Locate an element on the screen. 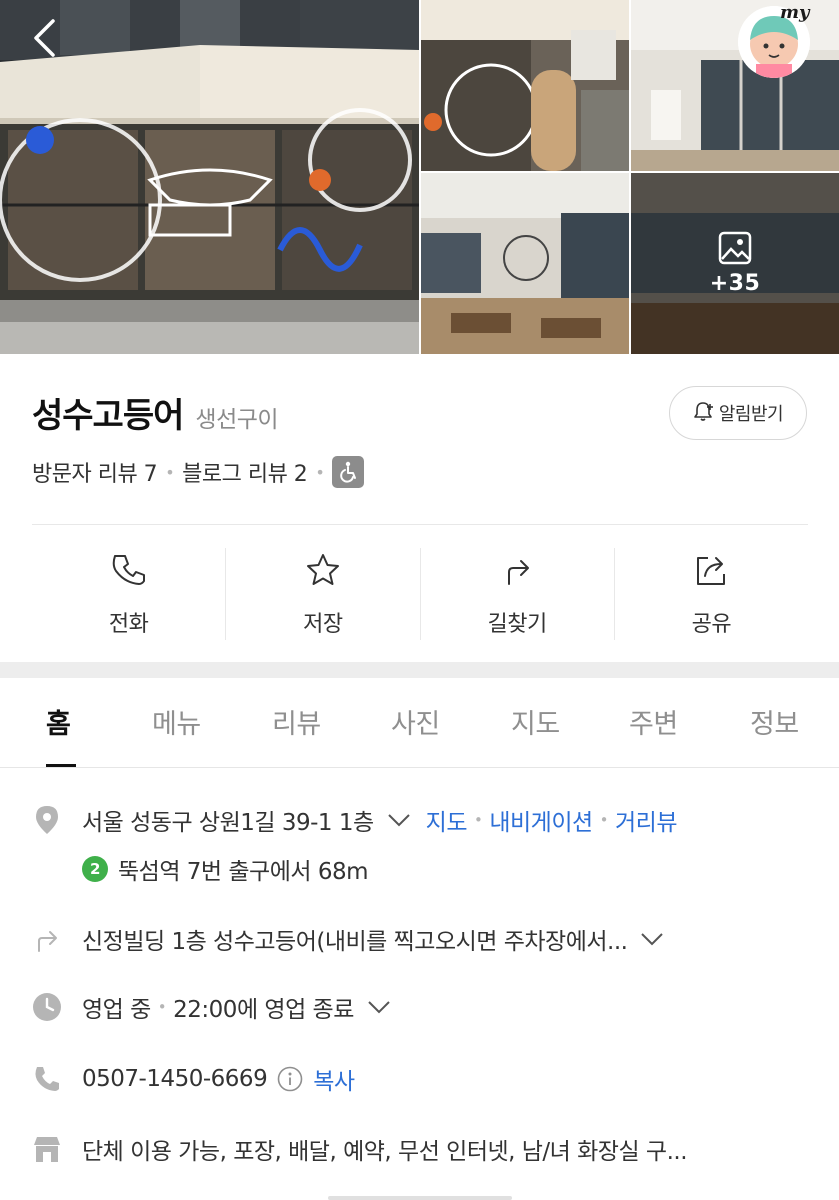  tab-map: 지도 is located at coordinates (535, 721).